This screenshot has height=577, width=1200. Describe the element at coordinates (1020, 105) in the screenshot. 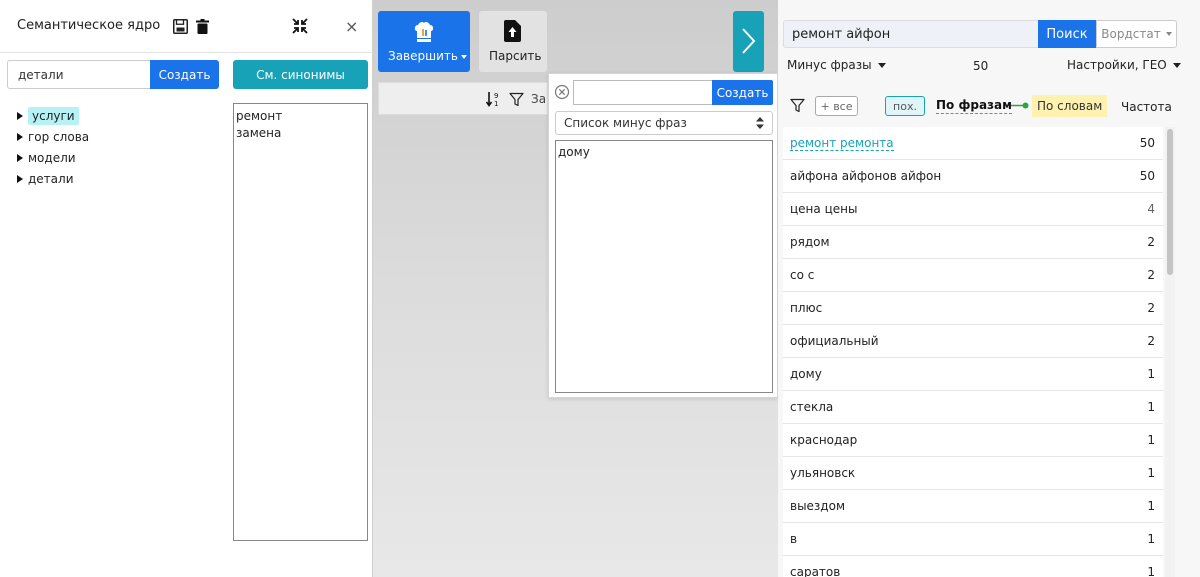

I see `mode-toggle-icon` at that location.